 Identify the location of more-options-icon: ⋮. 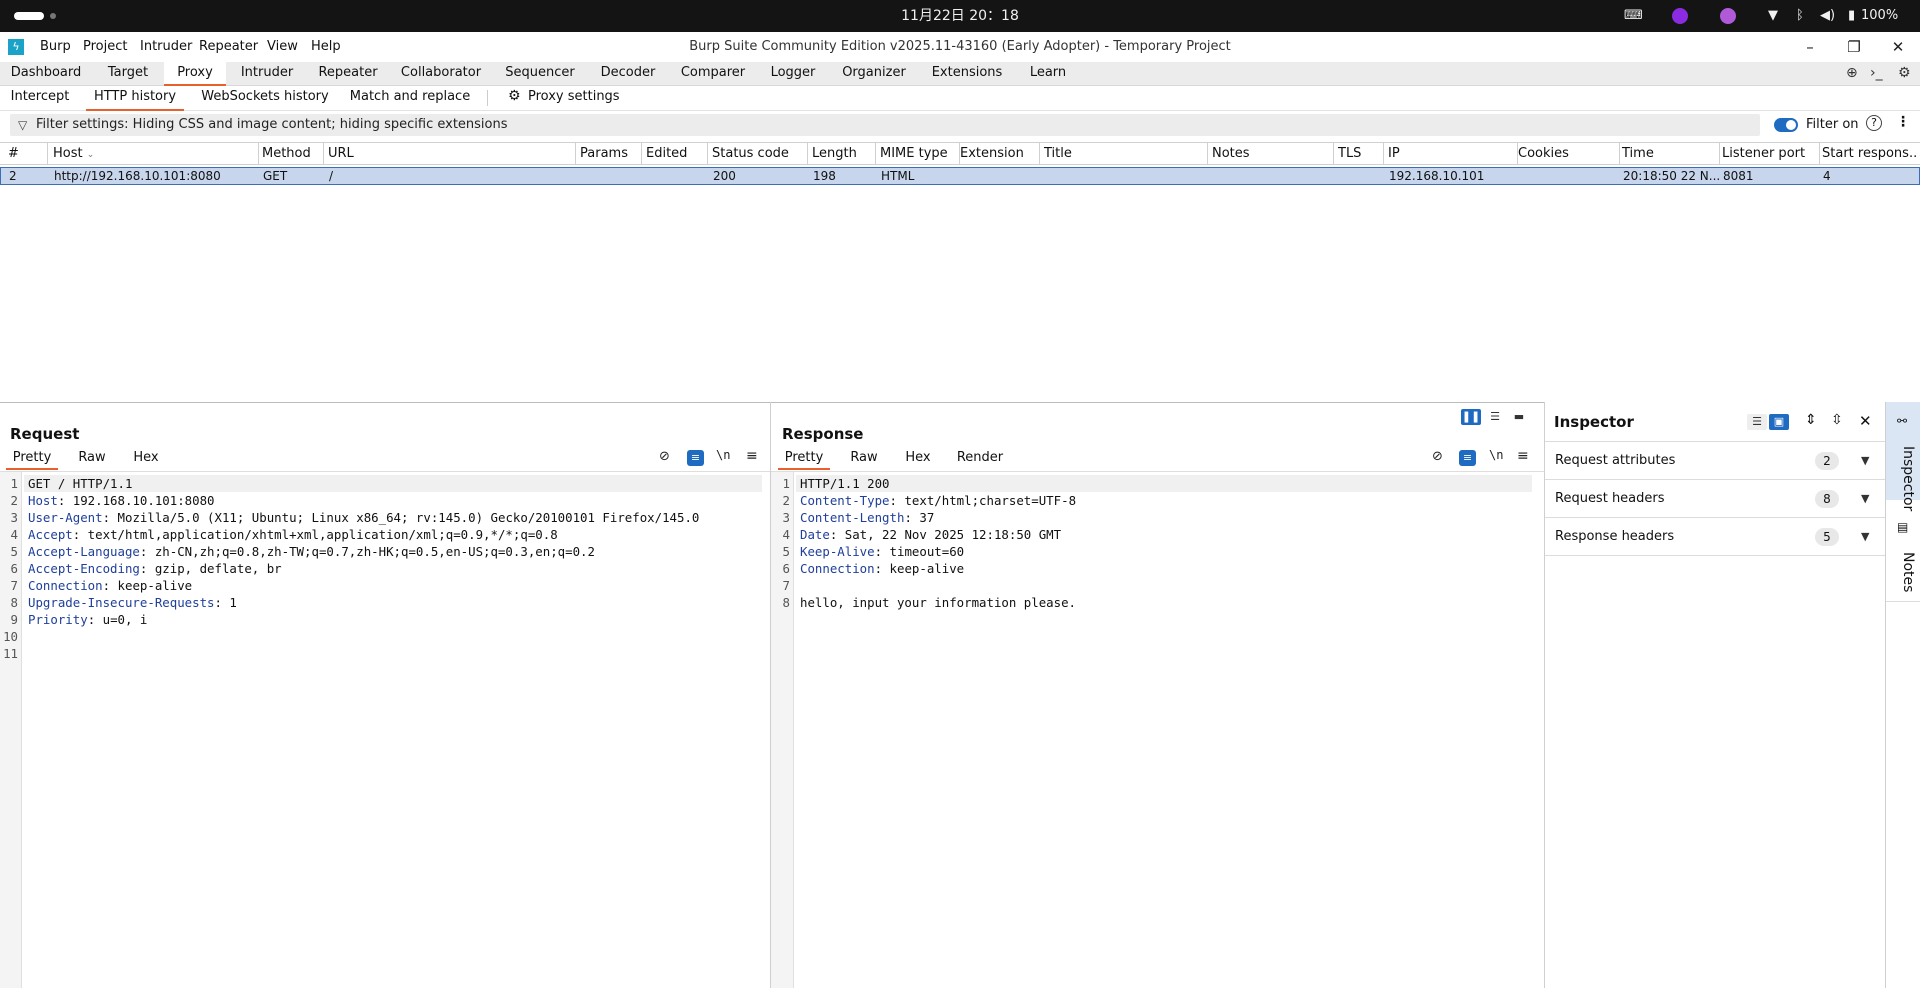
(1903, 122).